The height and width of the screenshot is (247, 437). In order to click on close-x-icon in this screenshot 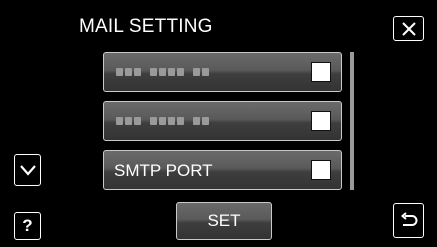, I will do `click(408, 28)`.